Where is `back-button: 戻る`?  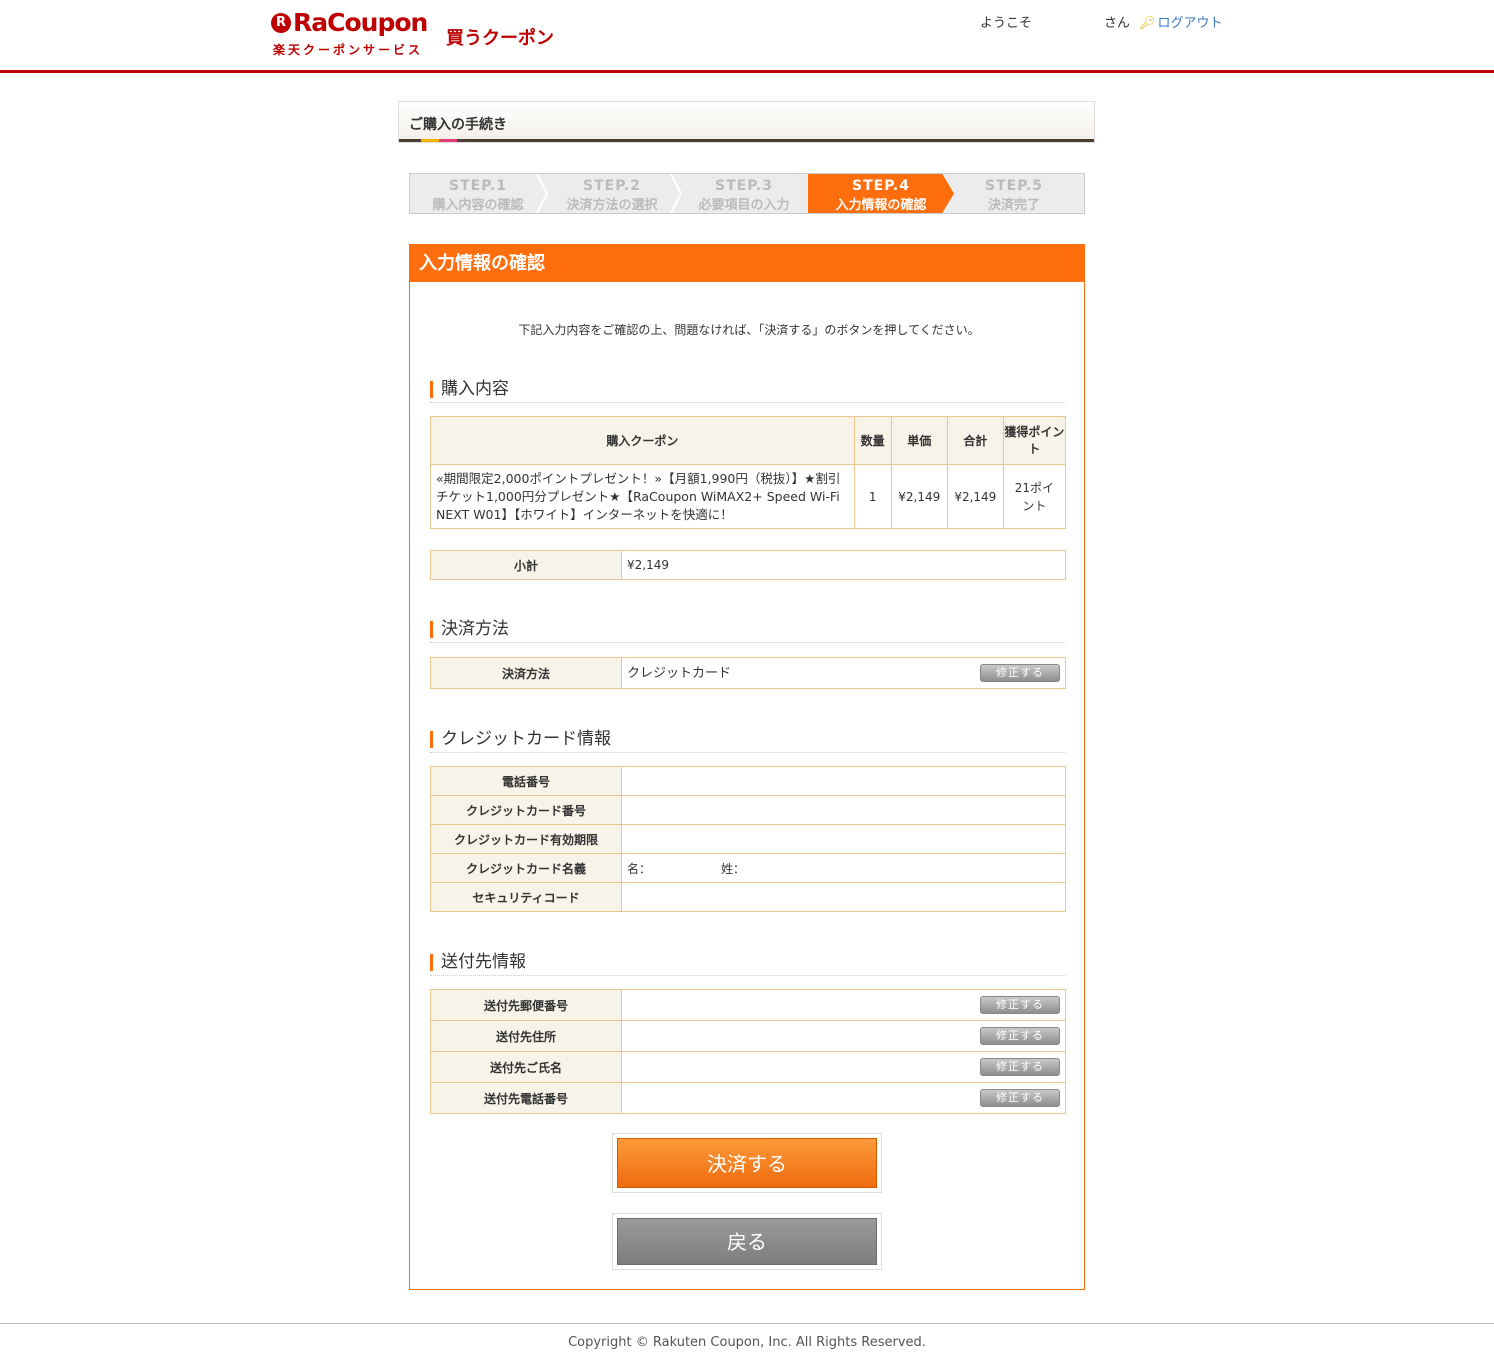
back-button: 戻る is located at coordinates (747, 1241).